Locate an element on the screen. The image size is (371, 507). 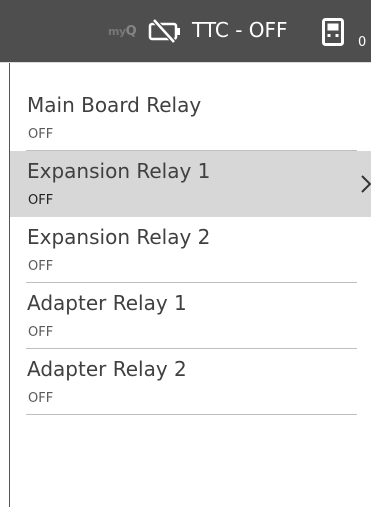
relay-divider is located at coordinates (191, 414).